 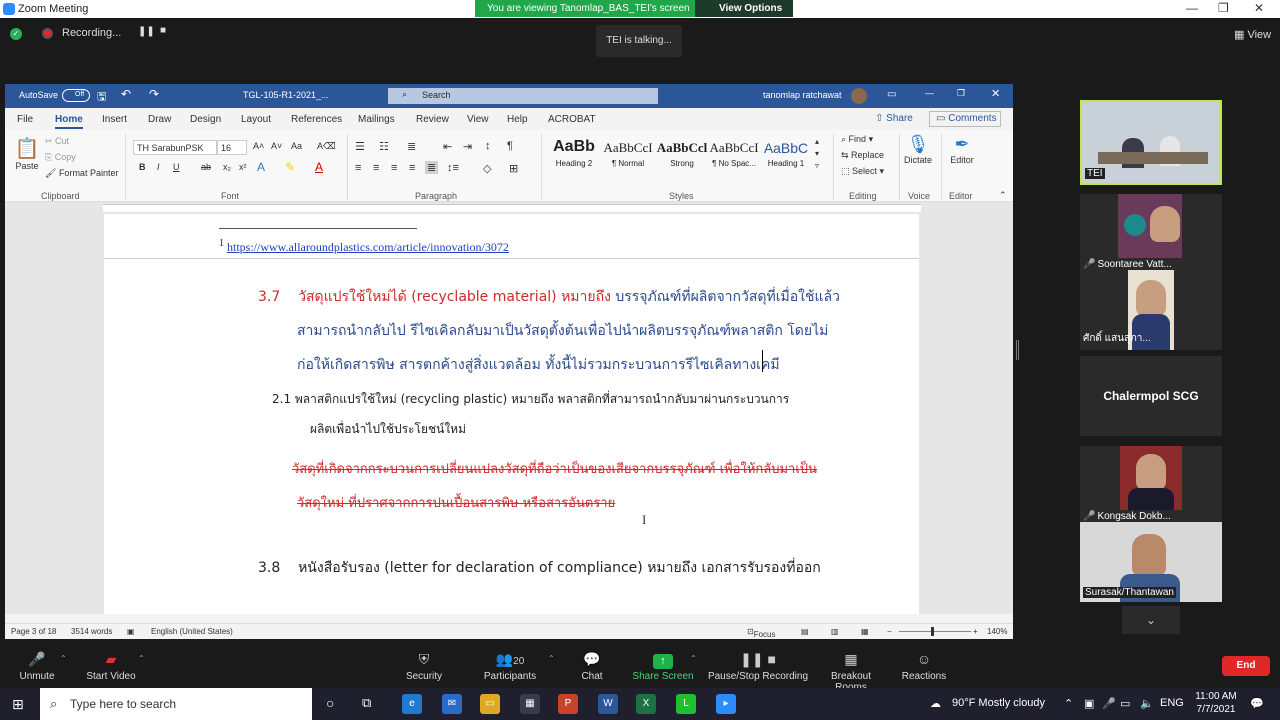 I want to click on pause-stop-recording-button: ❚❚ ■ Pause/Stop Recording, so click(x=758, y=666).